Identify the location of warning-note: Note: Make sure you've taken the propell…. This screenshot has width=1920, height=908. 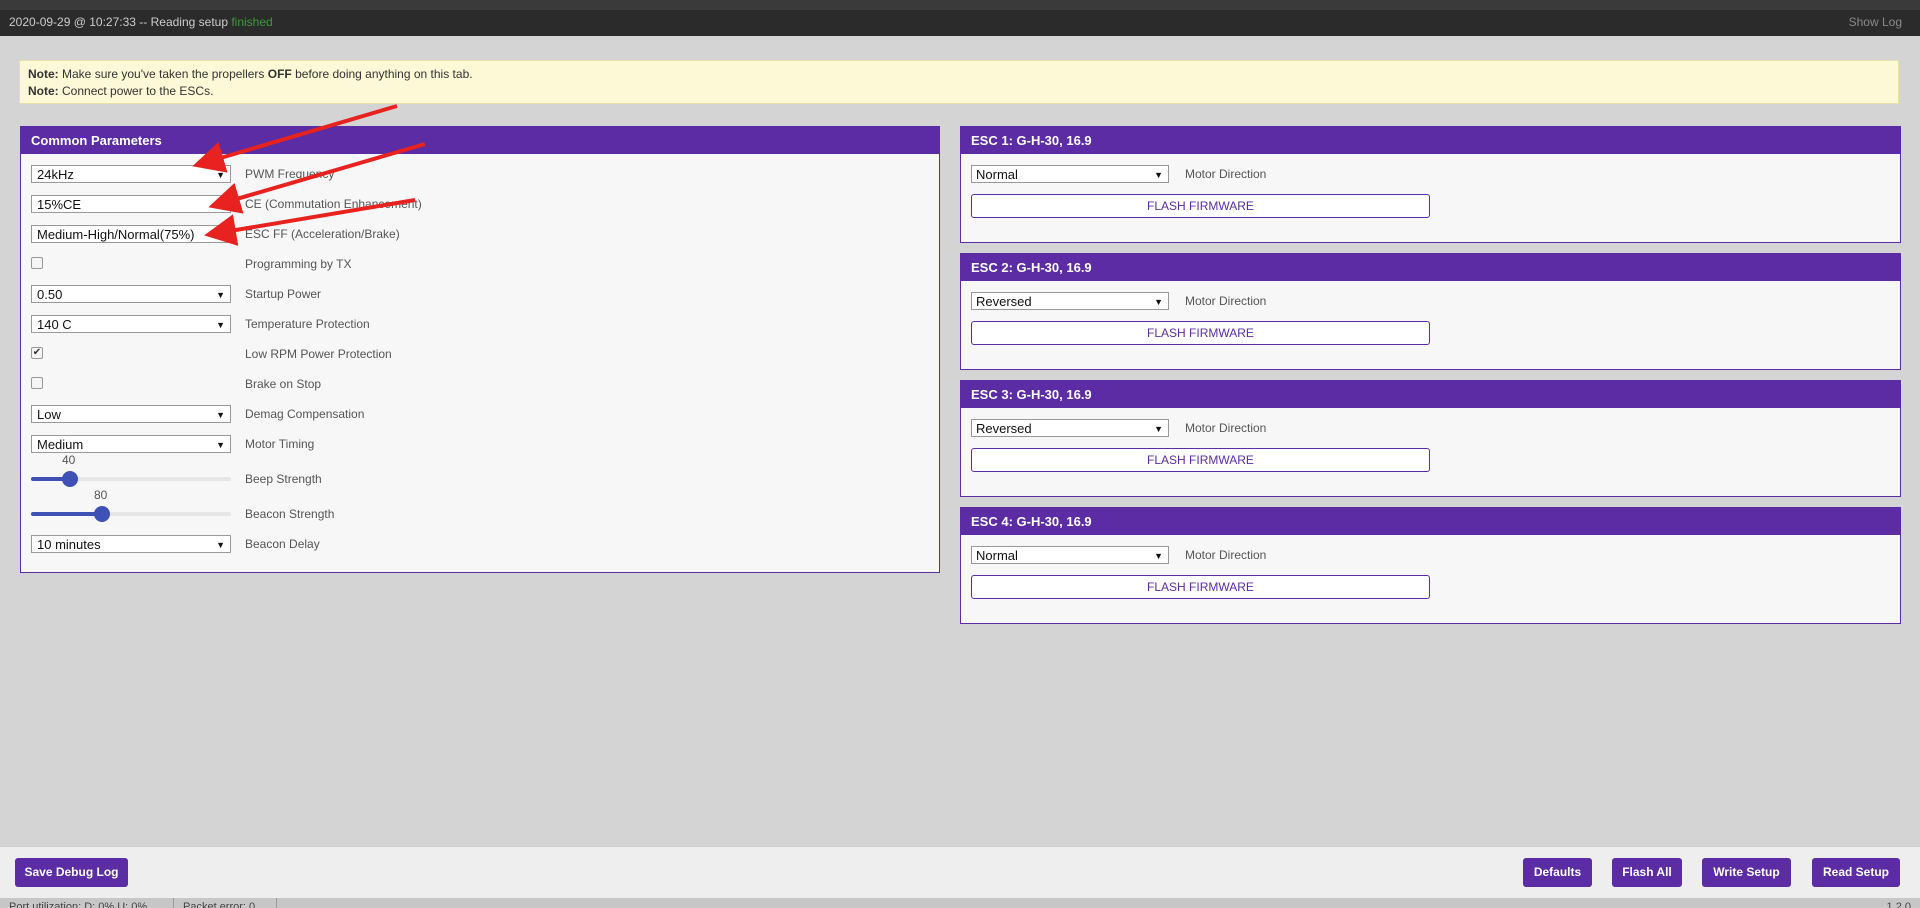
(959, 82).